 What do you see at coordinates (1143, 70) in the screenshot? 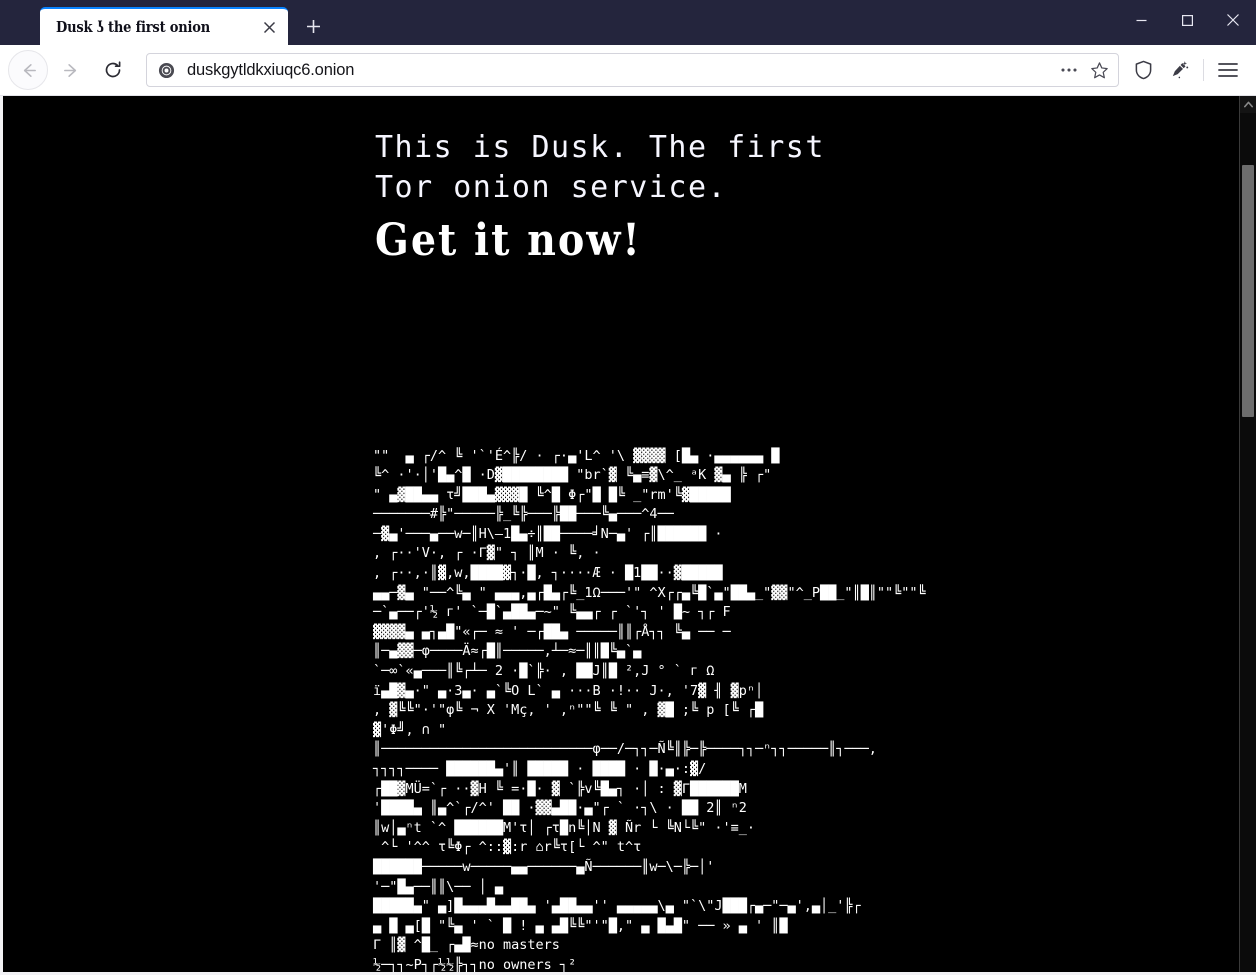
I see `shield-icon` at bounding box center [1143, 70].